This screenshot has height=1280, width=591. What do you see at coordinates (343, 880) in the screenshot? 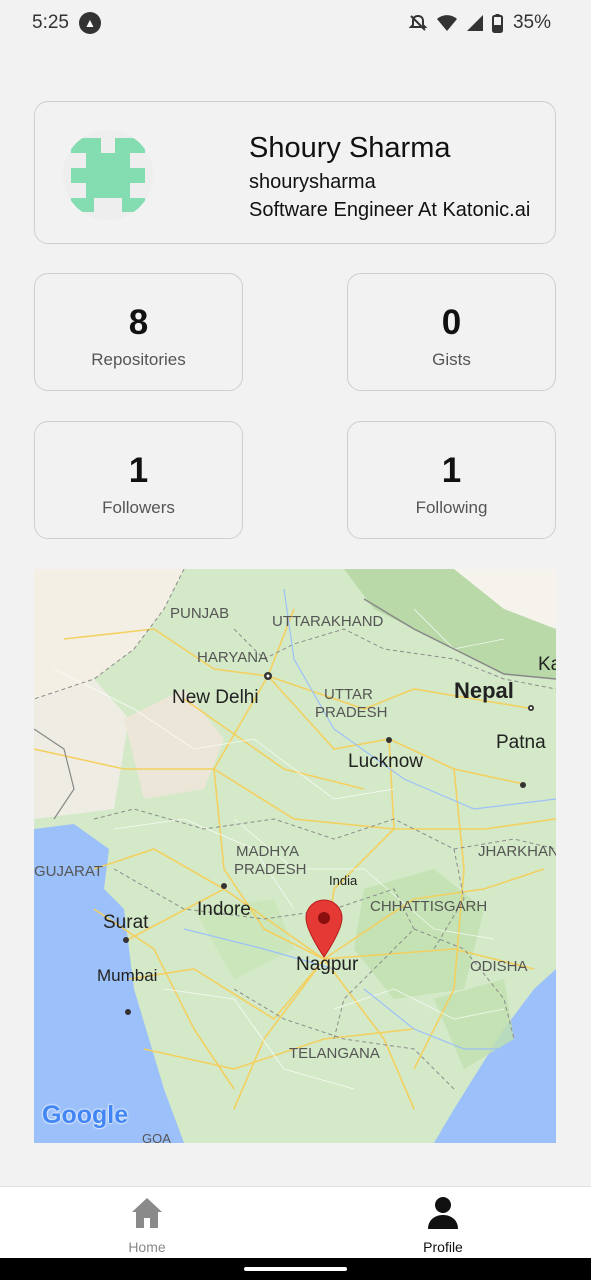
I see `map-label-india: India` at bounding box center [343, 880].